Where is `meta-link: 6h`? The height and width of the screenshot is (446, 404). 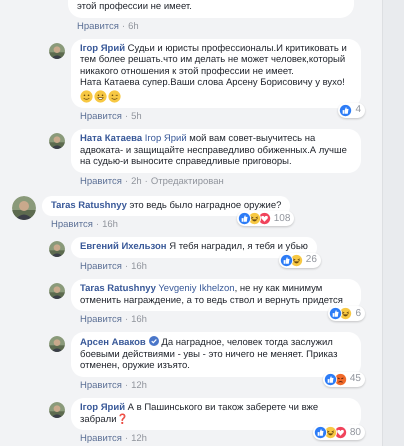 meta-link: 6h is located at coordinates (133, 26).